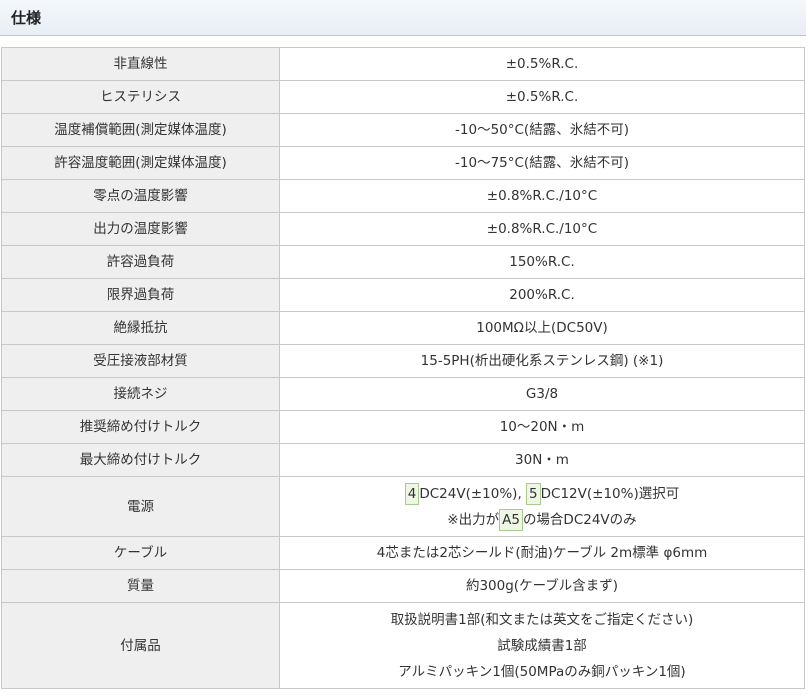  I want to click on power-line-1: 4 DC24V(±10%), 5 DC12V(±10%)選択可, so click(542, 494).